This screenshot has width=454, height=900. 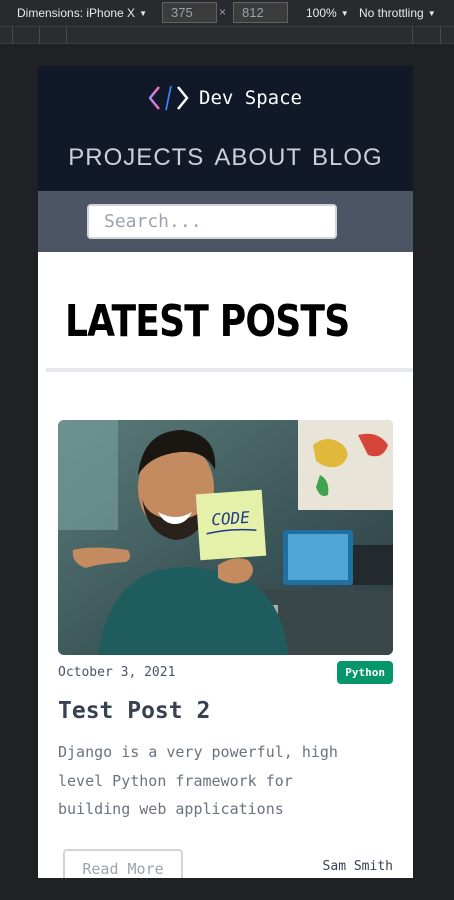 I want to click on throttling-select: No throttling ▼, so click(x=397, y=13).